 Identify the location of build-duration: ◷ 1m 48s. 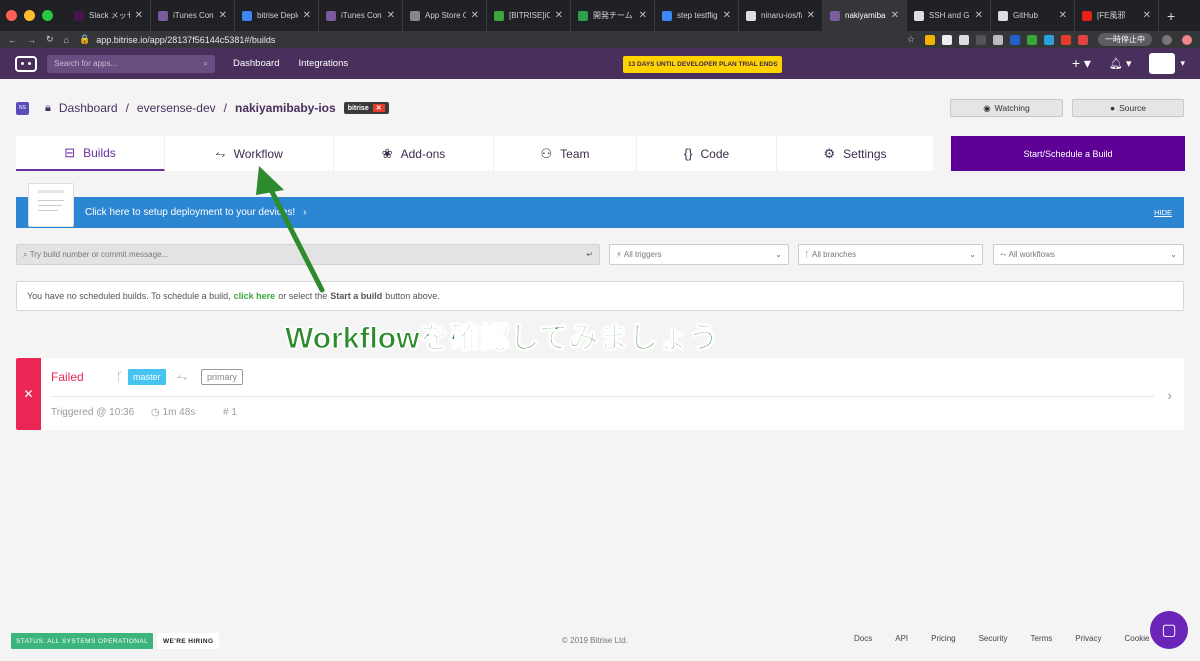
(173, 412).